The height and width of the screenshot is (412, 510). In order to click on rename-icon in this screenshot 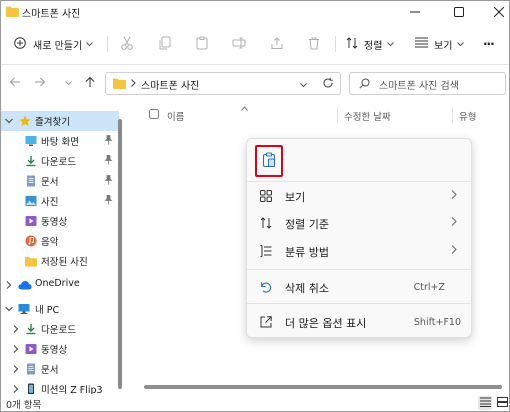, I will do `click(239, 44)`.